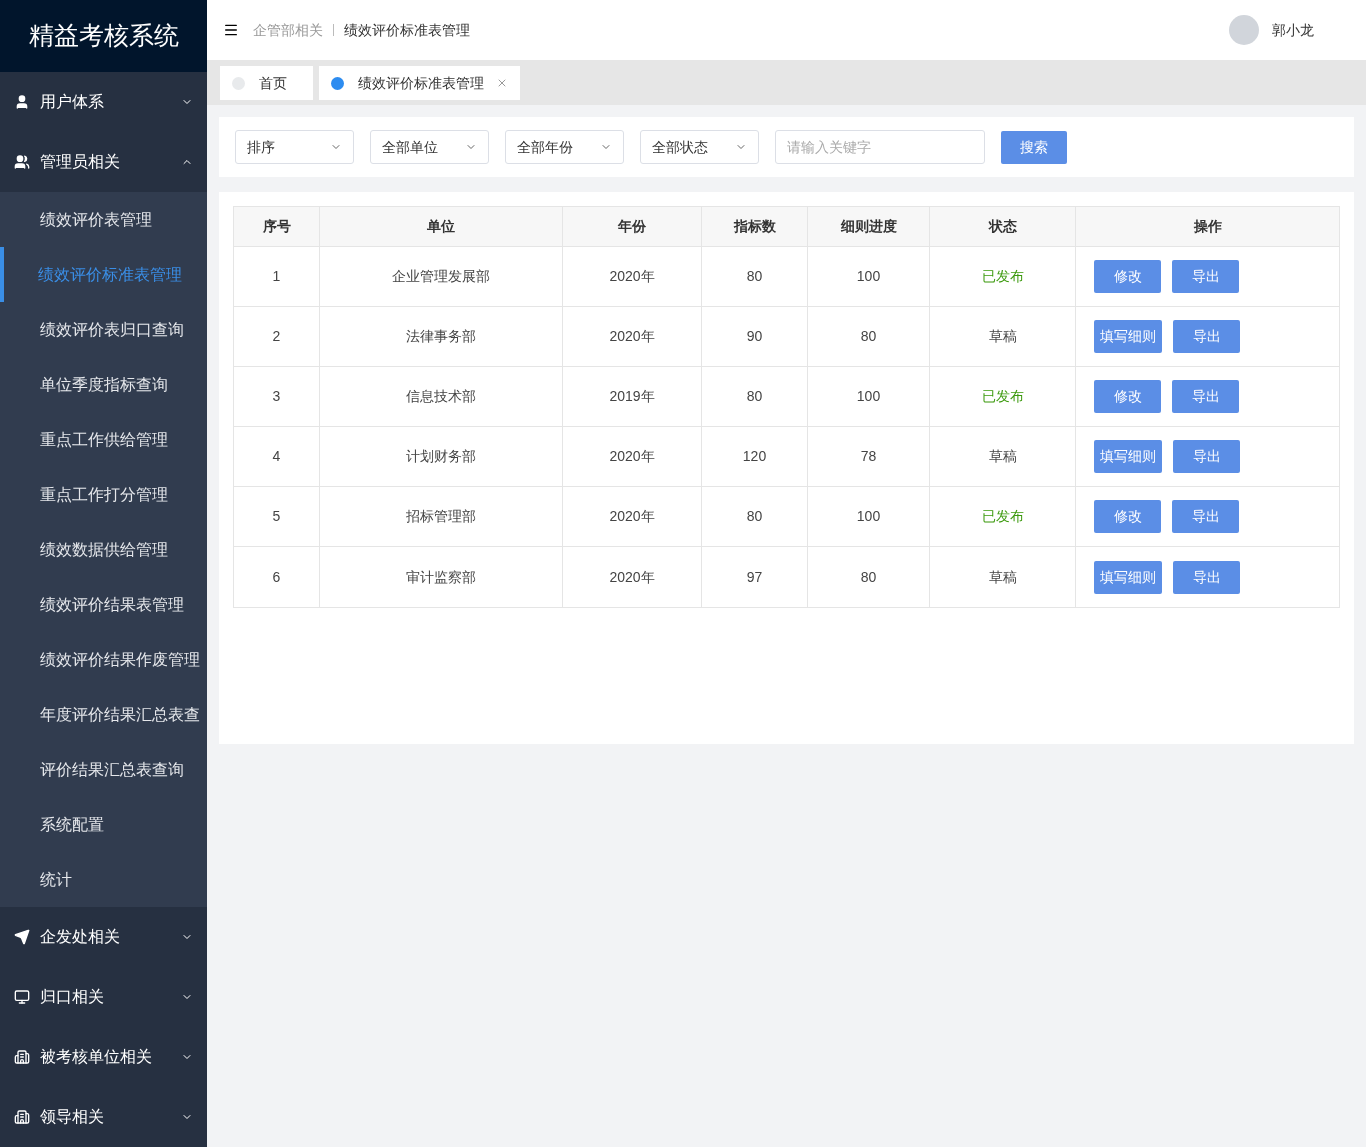 The height and width of the screenshot is (1147, 1366). What do you see at coordinates (103, 824) in the screenshot?
I see `sidebar-item: 系统配置` at bounding box center [103, 824].